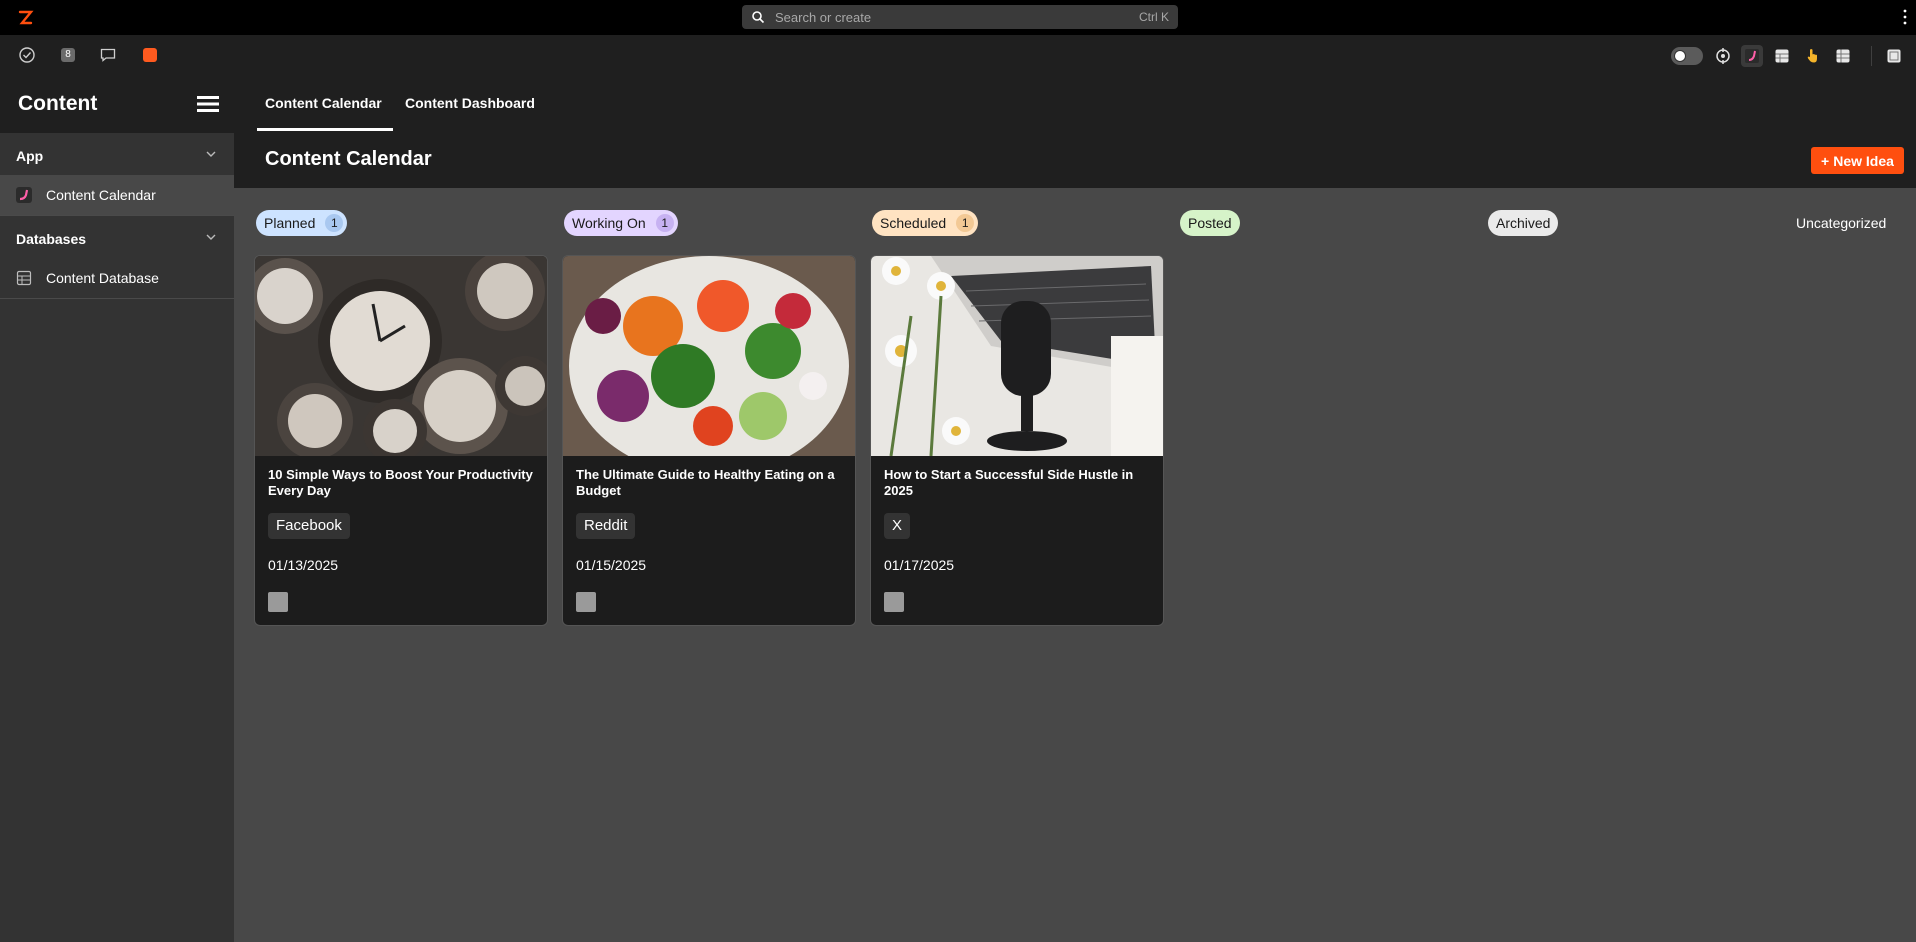  What do you see at coordinates (1723, 56) in the screenshot?
I see `focus-target-icon` at bounding box center [1723, 56].